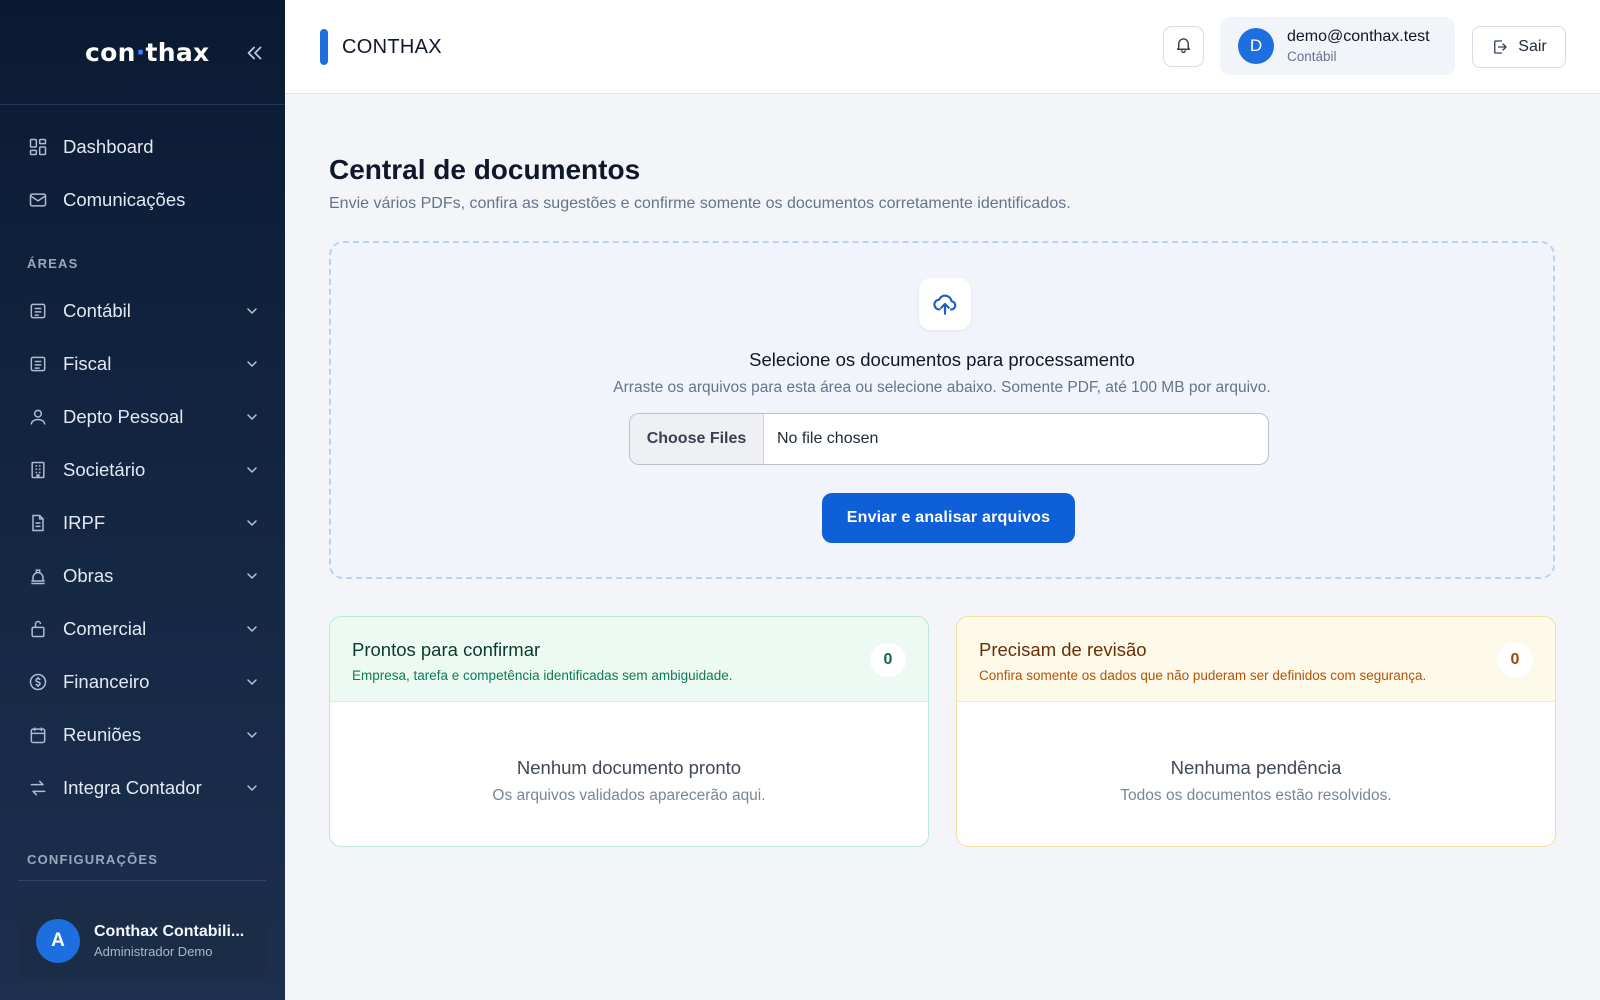 The height and width of the screenshot is (1000, 1600). What do you see at coordinates (1358, 46) in the screenshot?
I see `account-text: demo@conthax.test Contábil` at bounding box center [1358, 46].